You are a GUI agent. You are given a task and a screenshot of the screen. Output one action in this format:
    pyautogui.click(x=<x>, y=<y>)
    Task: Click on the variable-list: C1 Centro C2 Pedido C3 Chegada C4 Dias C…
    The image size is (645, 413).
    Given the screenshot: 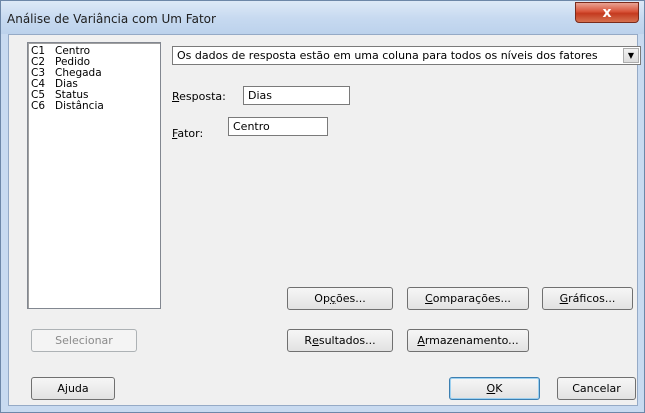 What is the action you would take?
    pyautogui.click(x=94, y=175)
    